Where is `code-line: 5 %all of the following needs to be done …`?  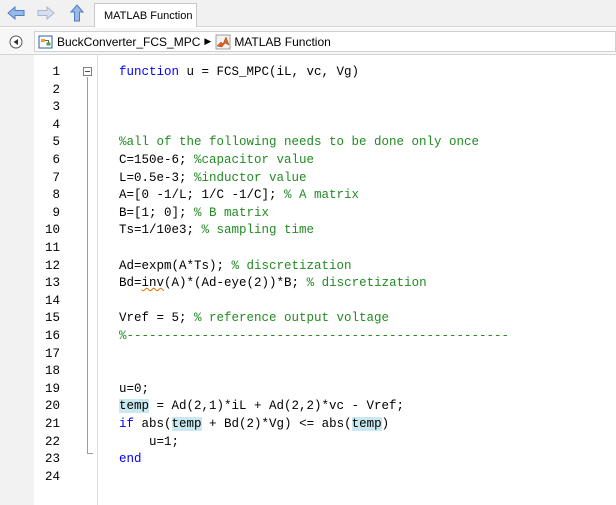
code-line: 5 %all of the following needs to be done … is located at coordinates (308, 143).